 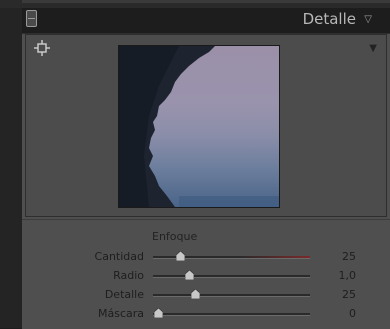 What do you see at coordinates (368, 19) in the screenshot?
I see `collapse-triangle-icon: ▽` at bounding box center [368, 19].